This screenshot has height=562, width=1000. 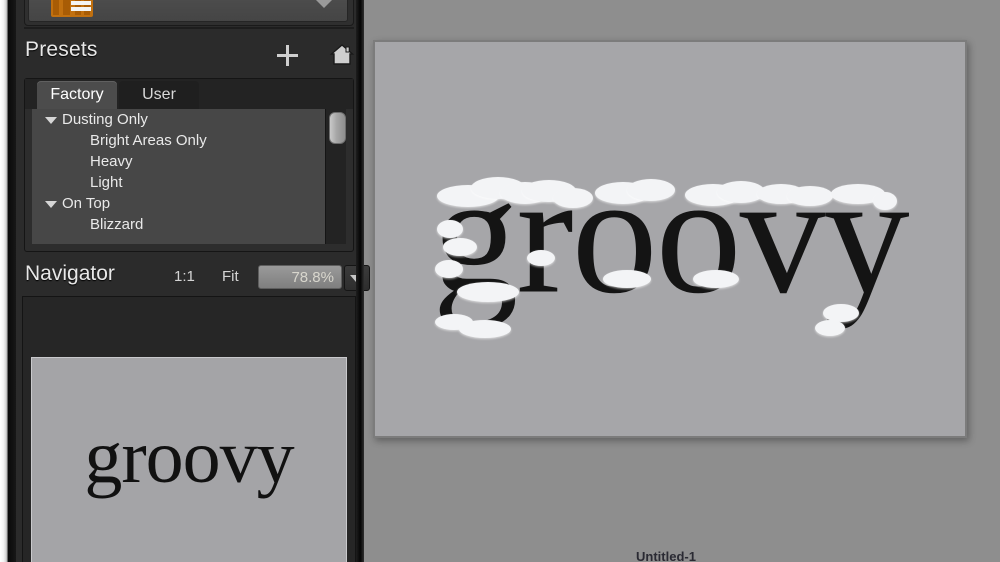 What do you see at coordinates (300, 277) in the screenshot?
I see `zoom-level-input: 78.8%` at bounding box center [300, 277].